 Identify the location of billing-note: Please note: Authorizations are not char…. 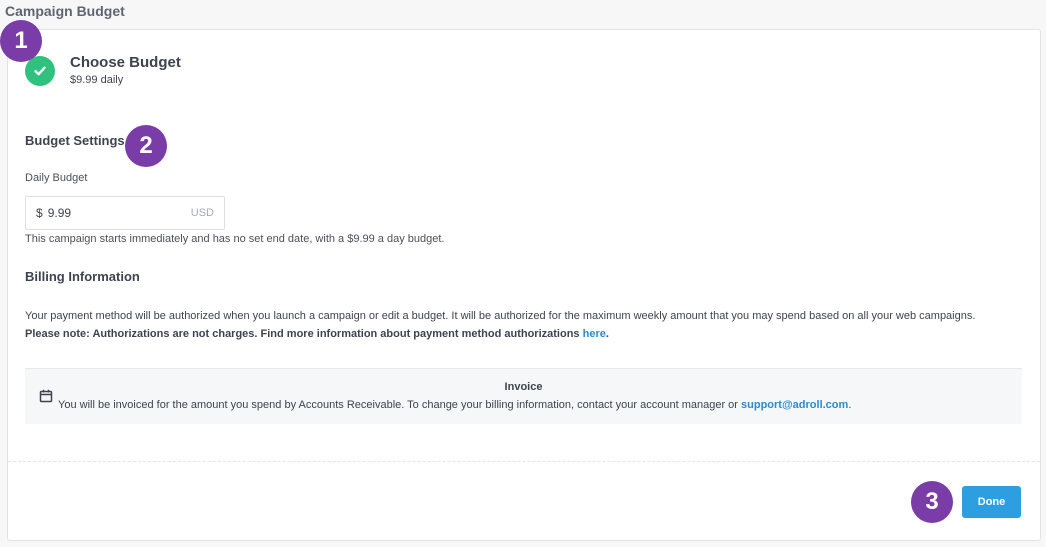
(525, 334).